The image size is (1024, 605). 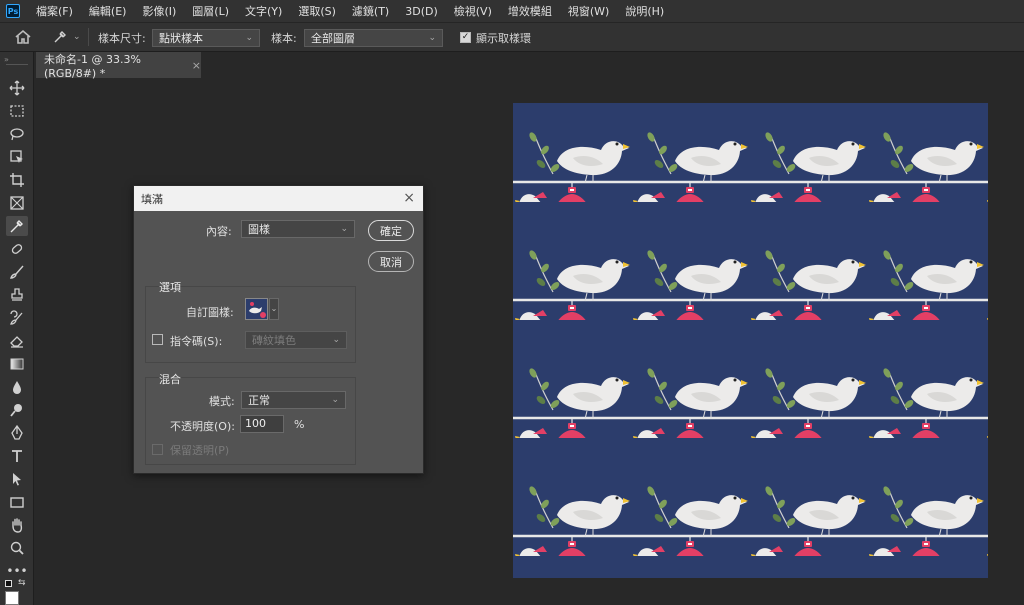 I want to click on contents-value: 圖樣, so click(x=259, y=229).